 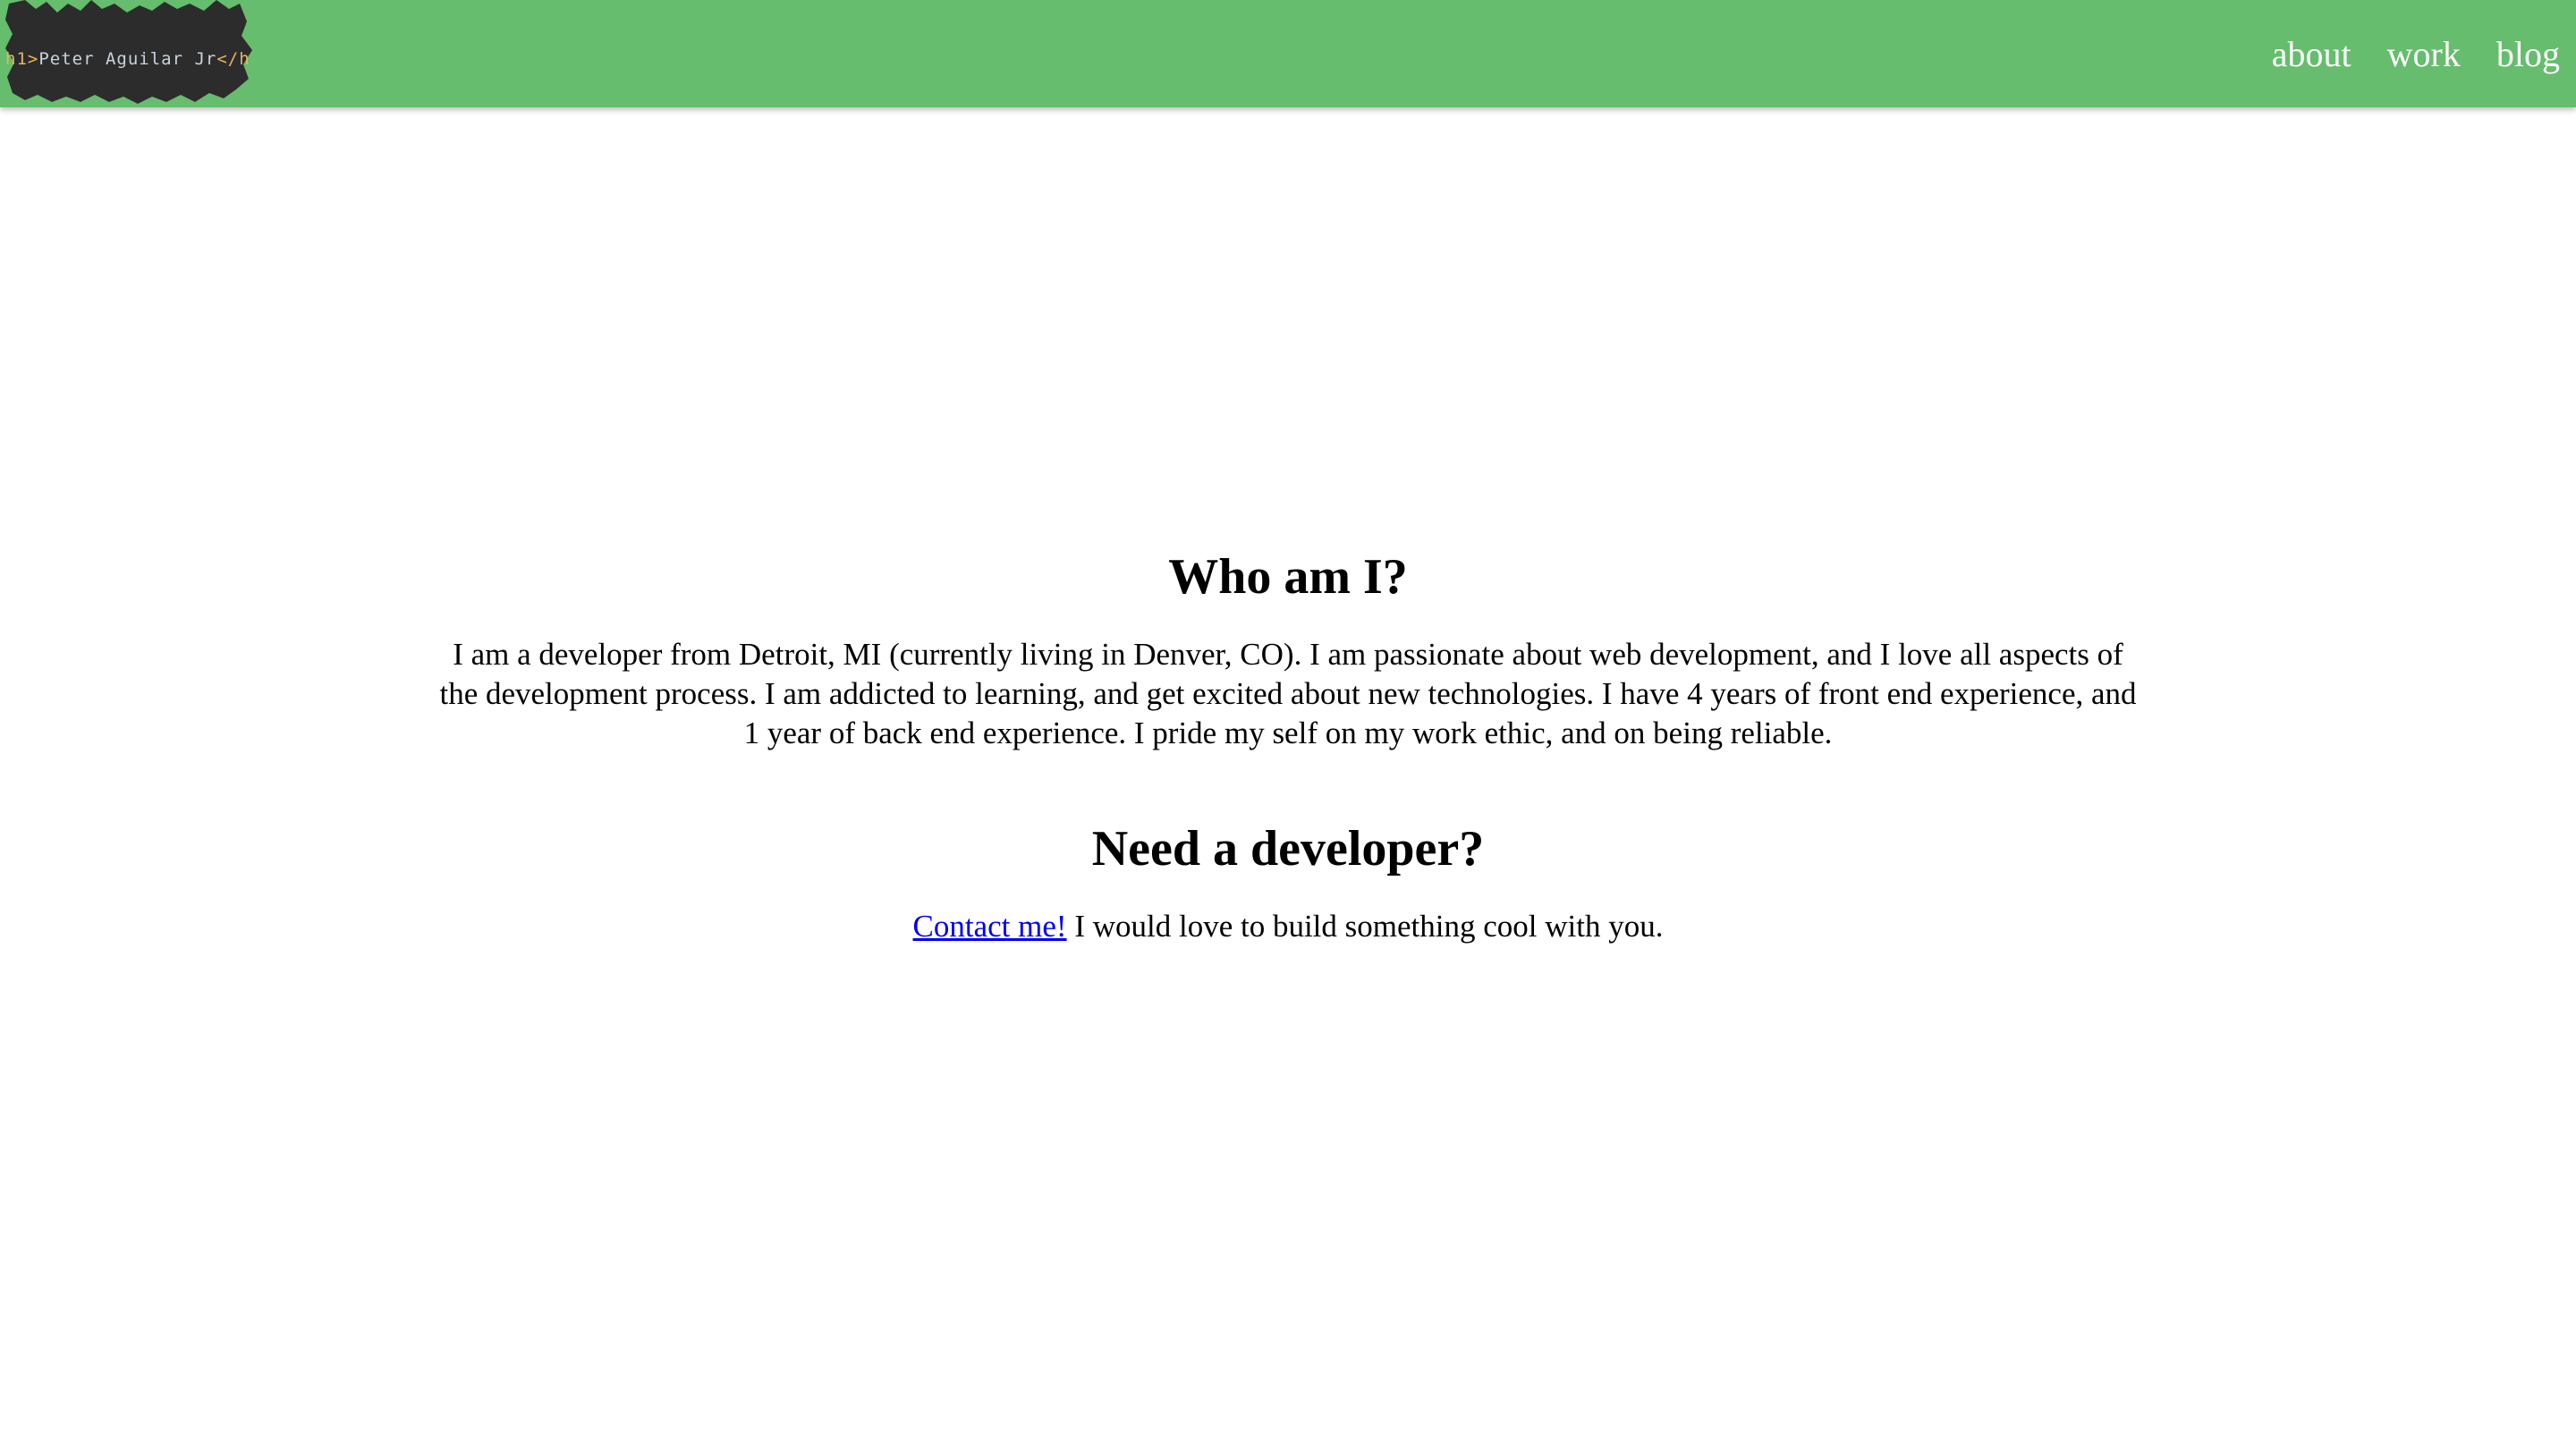 What do you see at coordinates (2311, 53) in the screenshot?
I see `nav-link-about: about` at bounding box center [2311, 53].